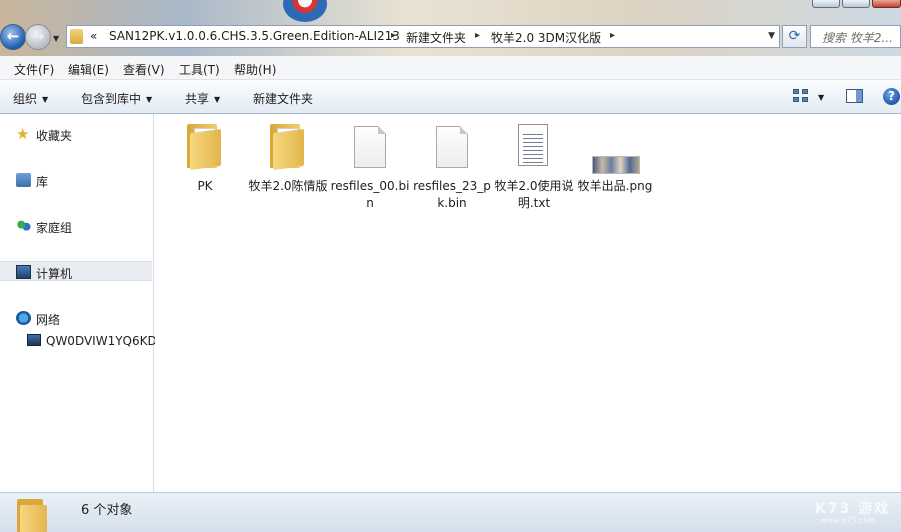  Describe the element at coordinates (34, 69) in the screenshot. I see `menu-file: 文件(F)` at that location.